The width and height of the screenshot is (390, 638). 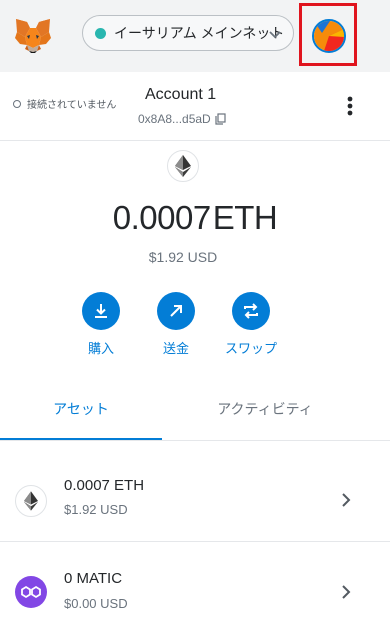 I want to click on swap-button: スワップ, so click(x=251, y=325).